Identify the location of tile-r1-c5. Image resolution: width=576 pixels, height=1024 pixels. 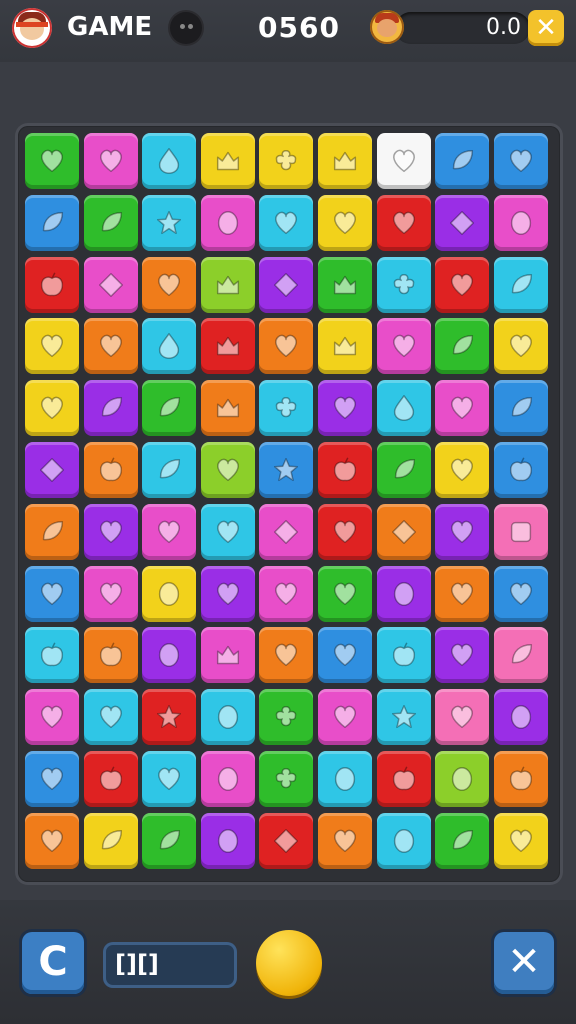
(345, 222).